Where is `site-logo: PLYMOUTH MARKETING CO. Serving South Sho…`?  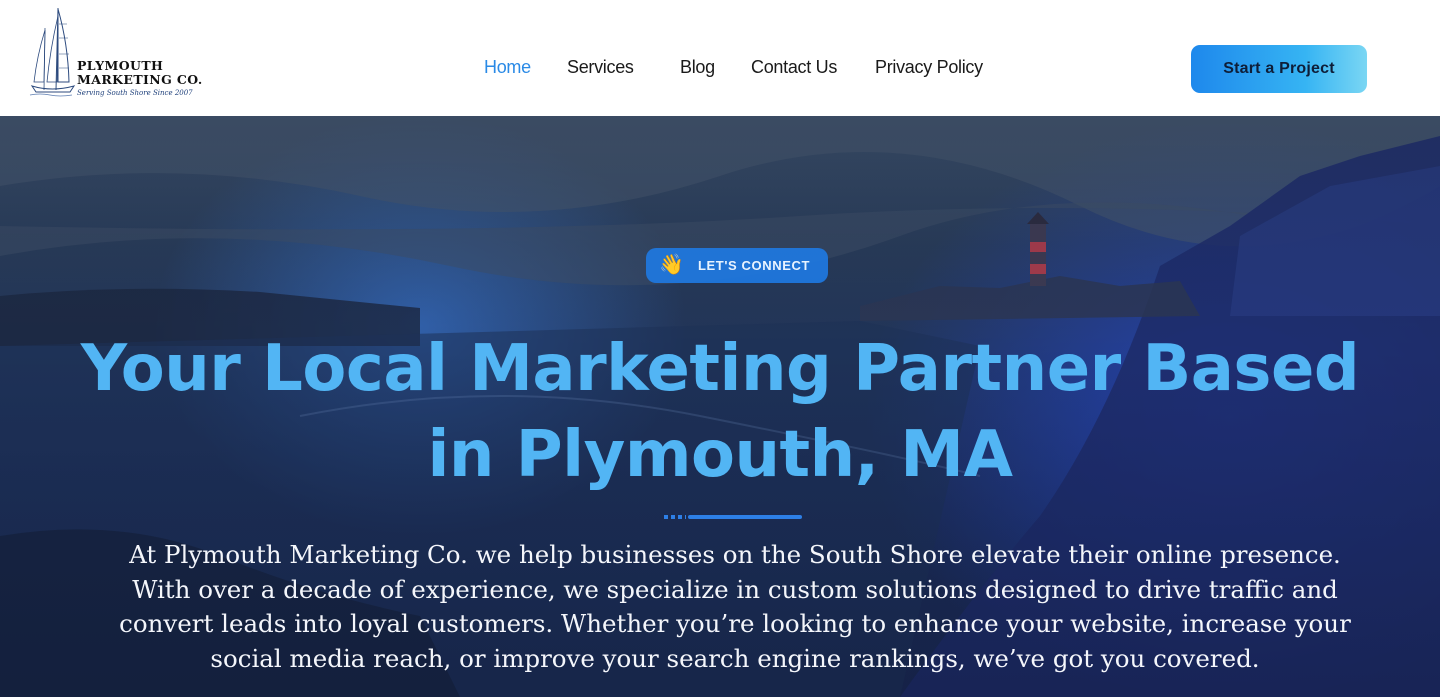
site-logo: PLYMOUTH MARKETING CO. Serving South Sho… is located at coordinates (123, 54).